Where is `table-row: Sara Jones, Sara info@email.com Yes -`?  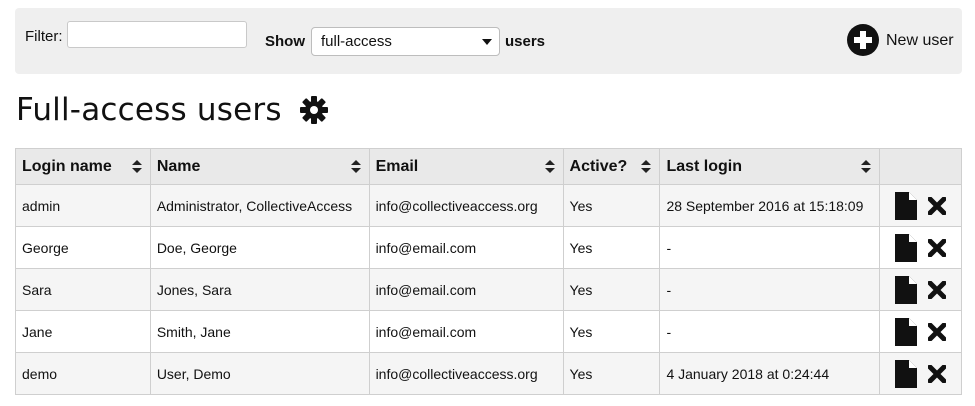
table-row: Sara Jones, Sara info@email.com Yes - is located at coordinates (488, 289).